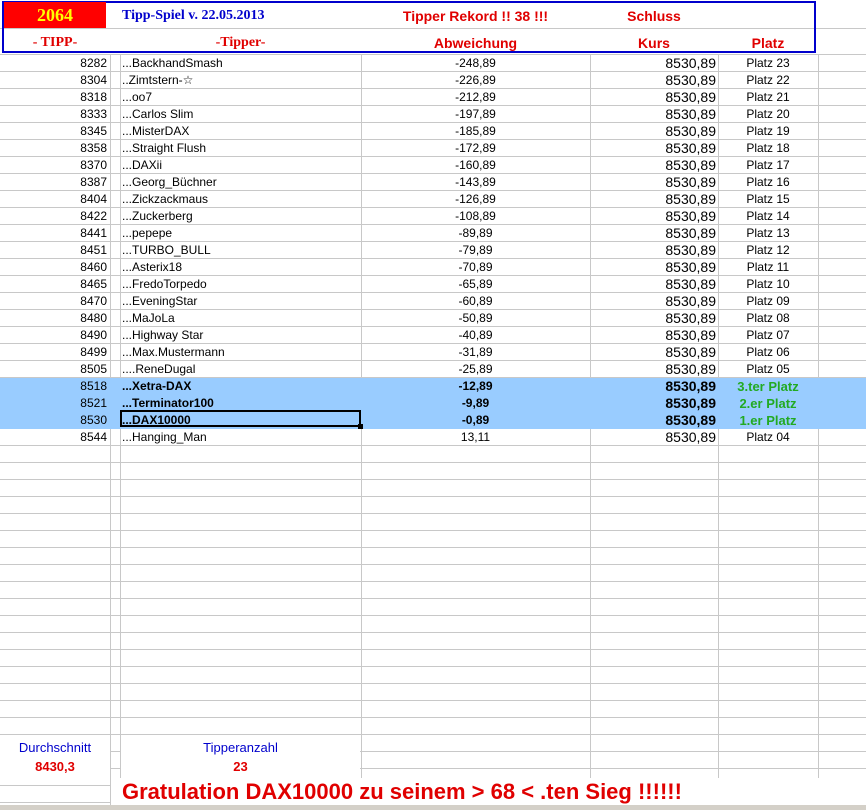  What do you see at coordinates (475, 386) in the screenshot?
I see `abweichung-cell: -12,89` at bounding box center [475, 386].